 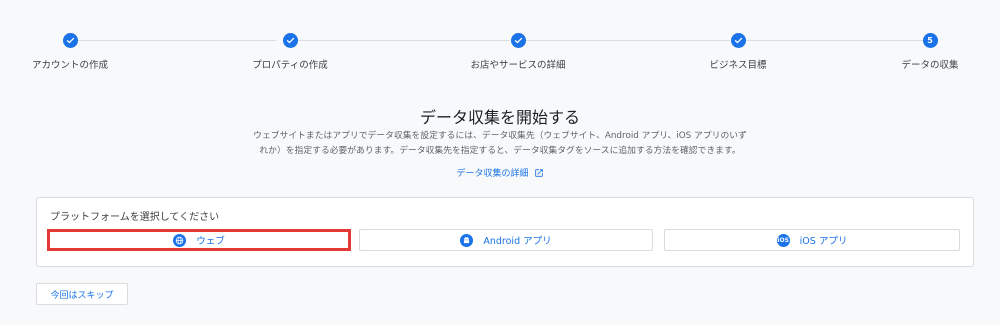 I want to click on step-data-collection: 5 データの収集, so click(x=930, y=52).